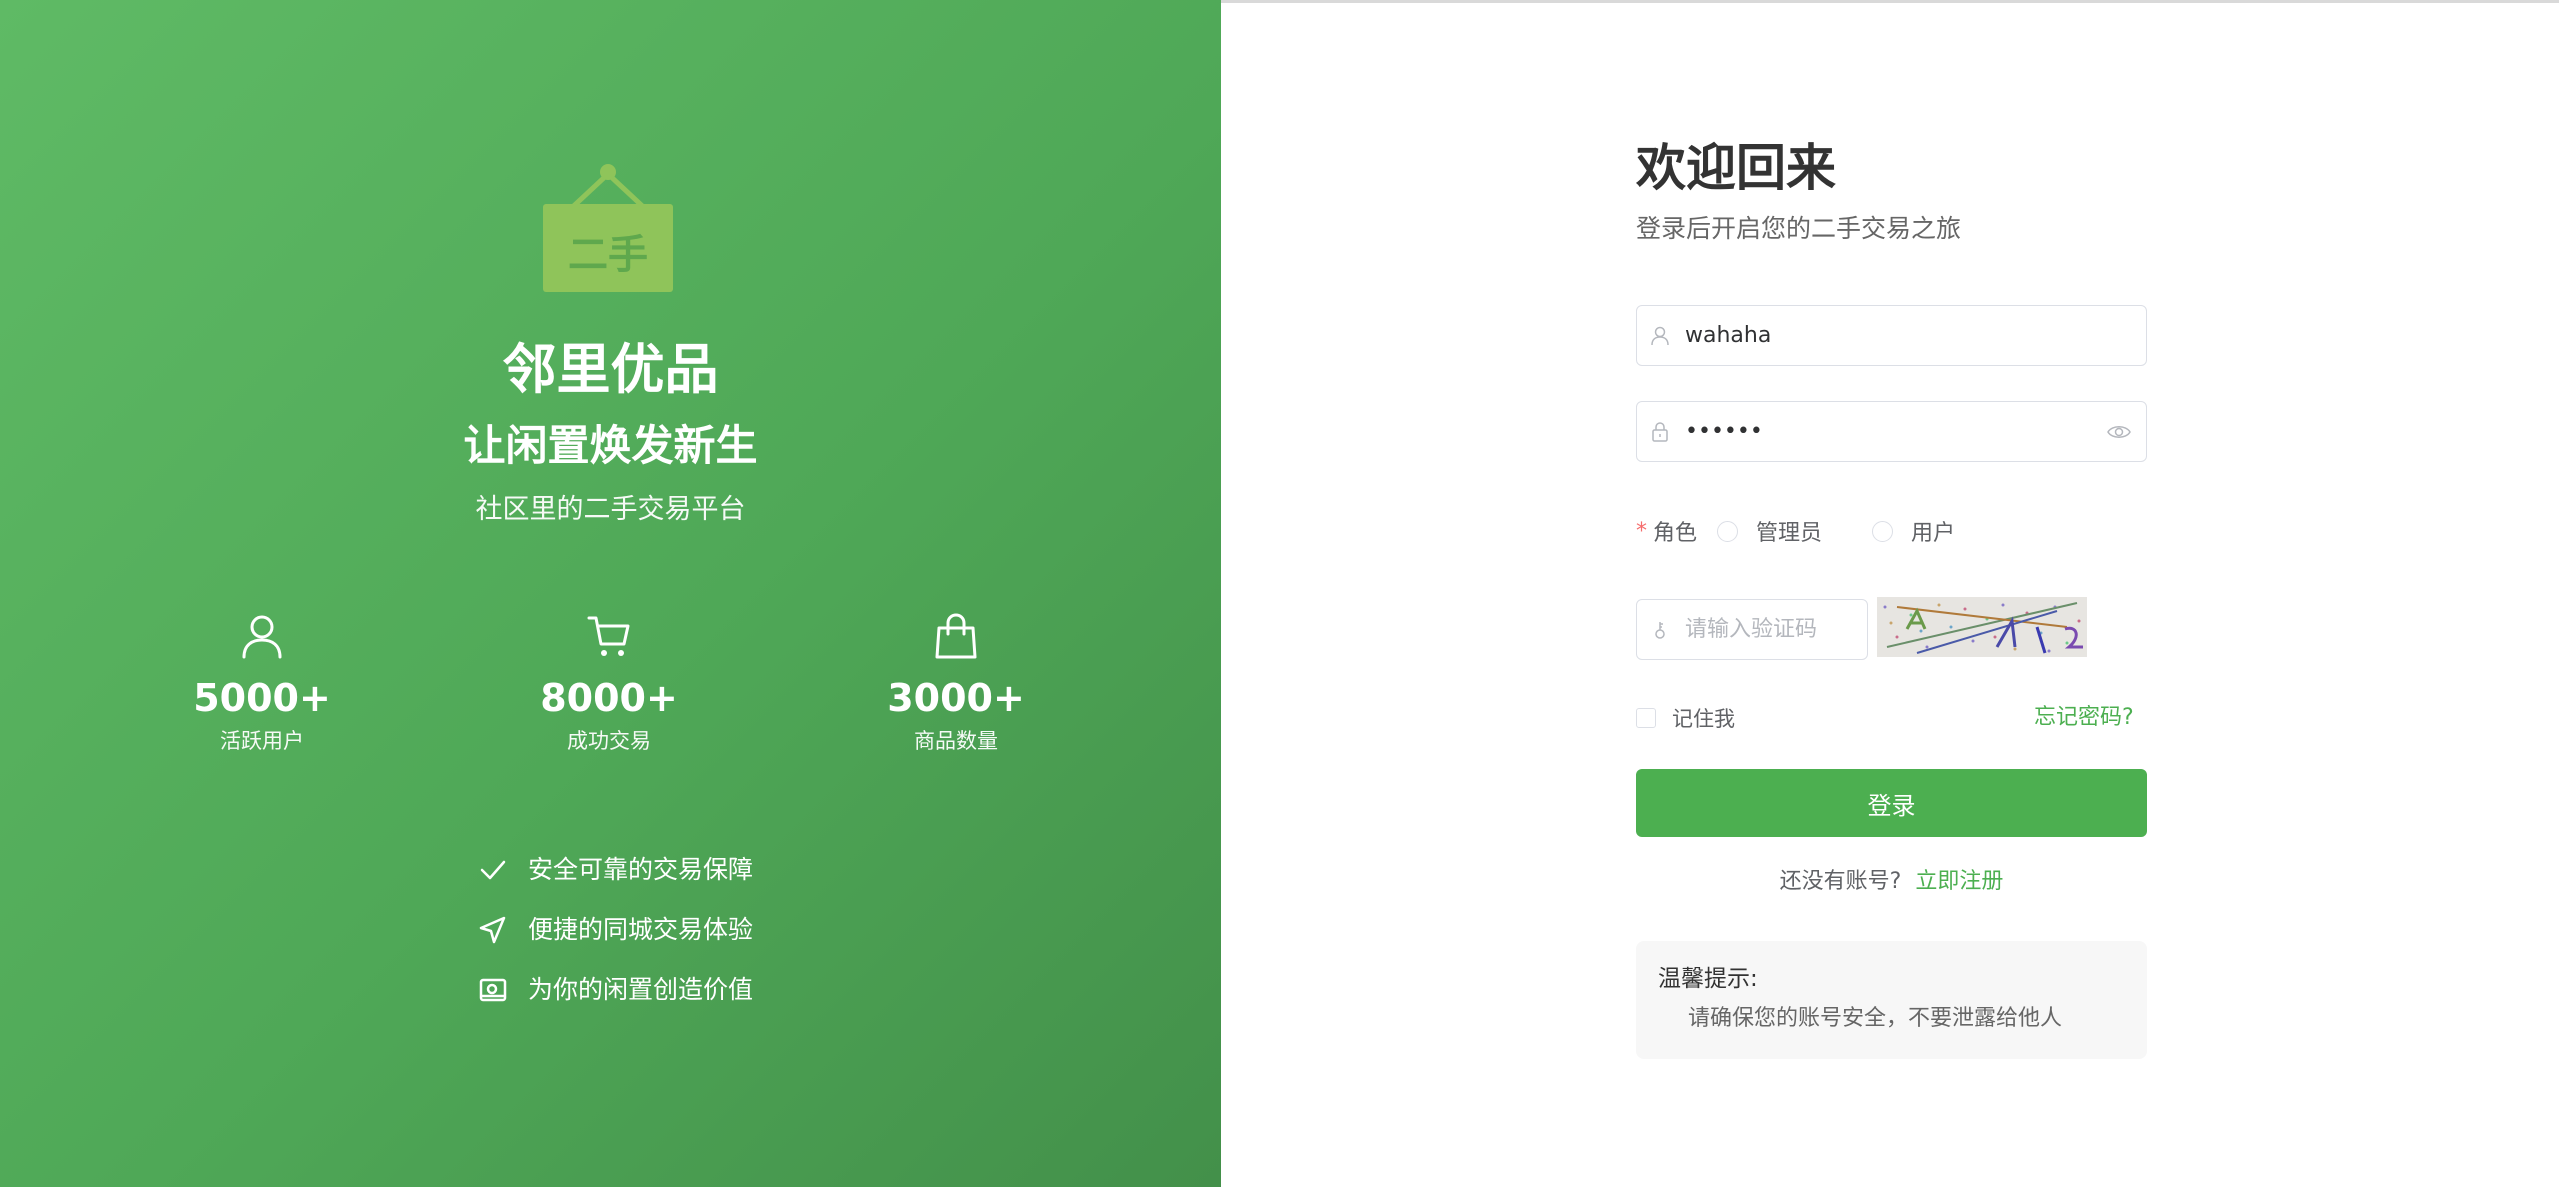 The width and height of the screenshot is (2559, 1187). Describe the element at coordinates (1915, 335) in the screenshot. I see `username-input` at that location.